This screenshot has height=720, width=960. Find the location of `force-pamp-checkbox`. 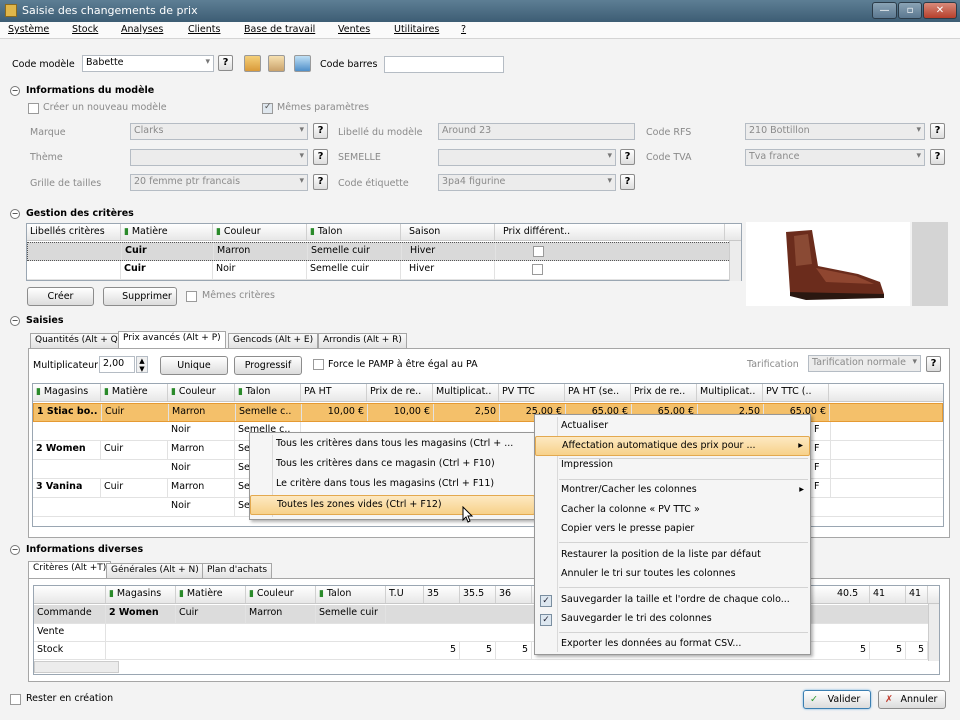

force-pamp-checkbox is located at coordinates (318, 364).